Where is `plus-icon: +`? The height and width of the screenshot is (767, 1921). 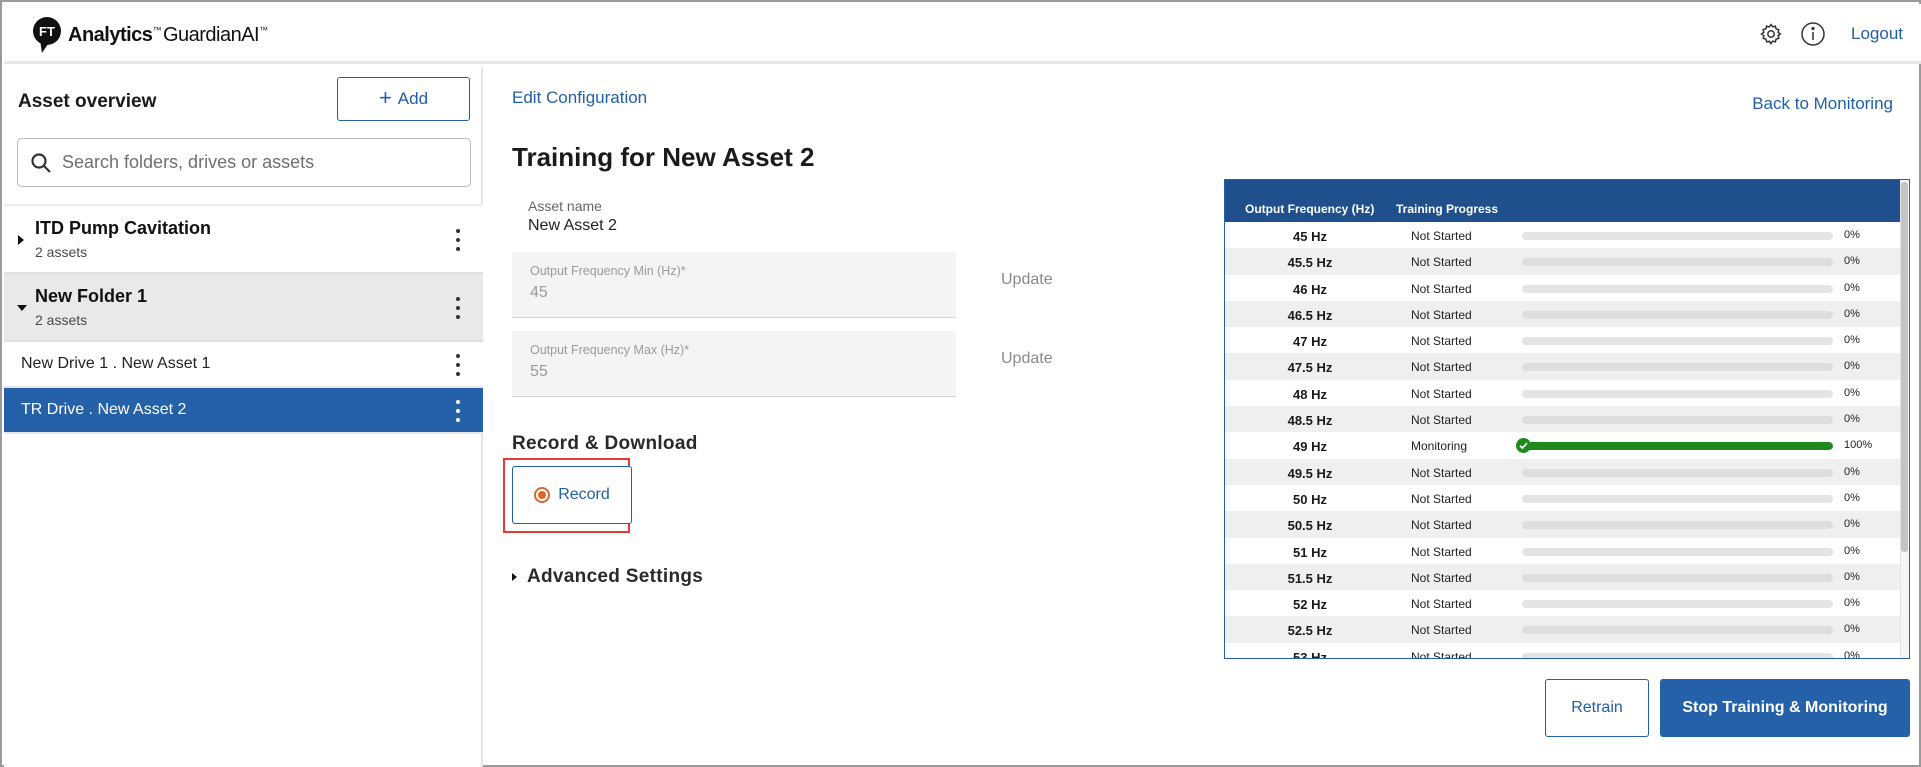
plus-icon: + is located at coordinates (385, 97).